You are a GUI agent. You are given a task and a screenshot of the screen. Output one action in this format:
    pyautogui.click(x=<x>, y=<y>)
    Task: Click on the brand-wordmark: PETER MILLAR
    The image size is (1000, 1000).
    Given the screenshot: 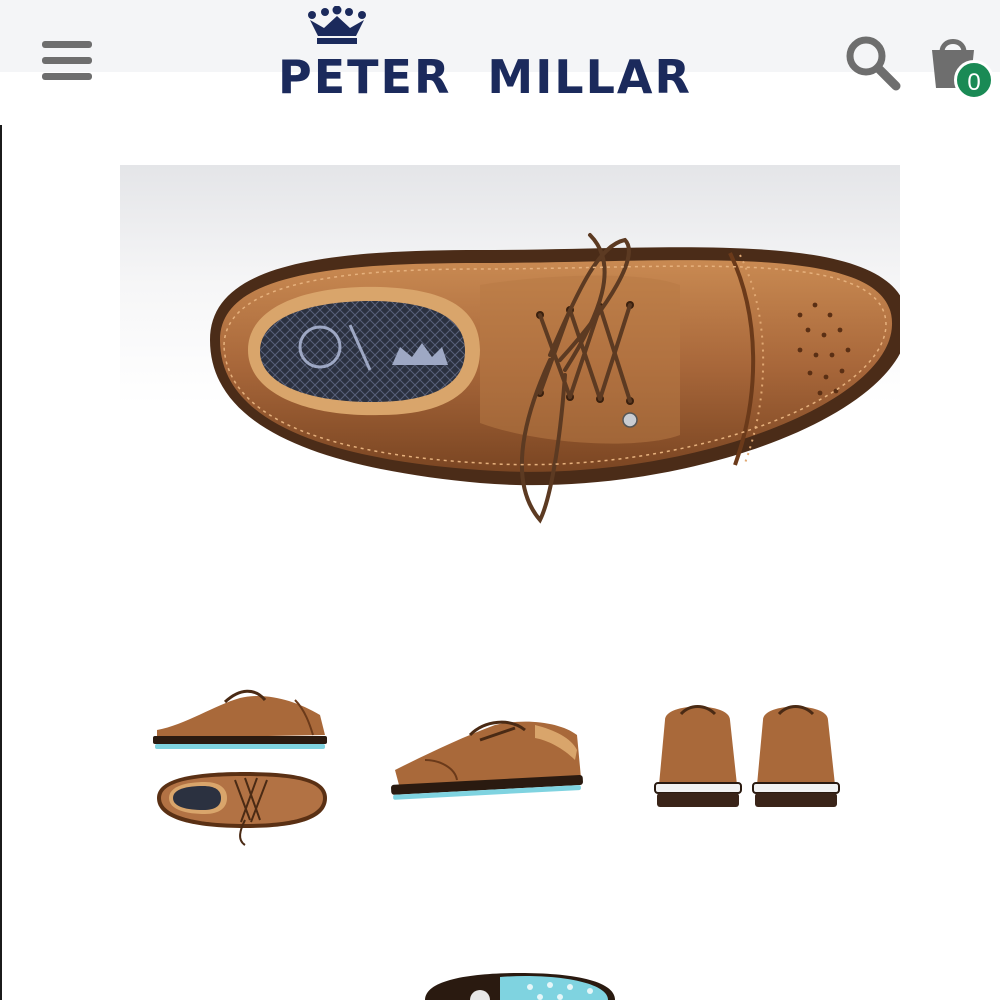 What is the action you would take?
    pyautogui.click(x=485, y=77)
    